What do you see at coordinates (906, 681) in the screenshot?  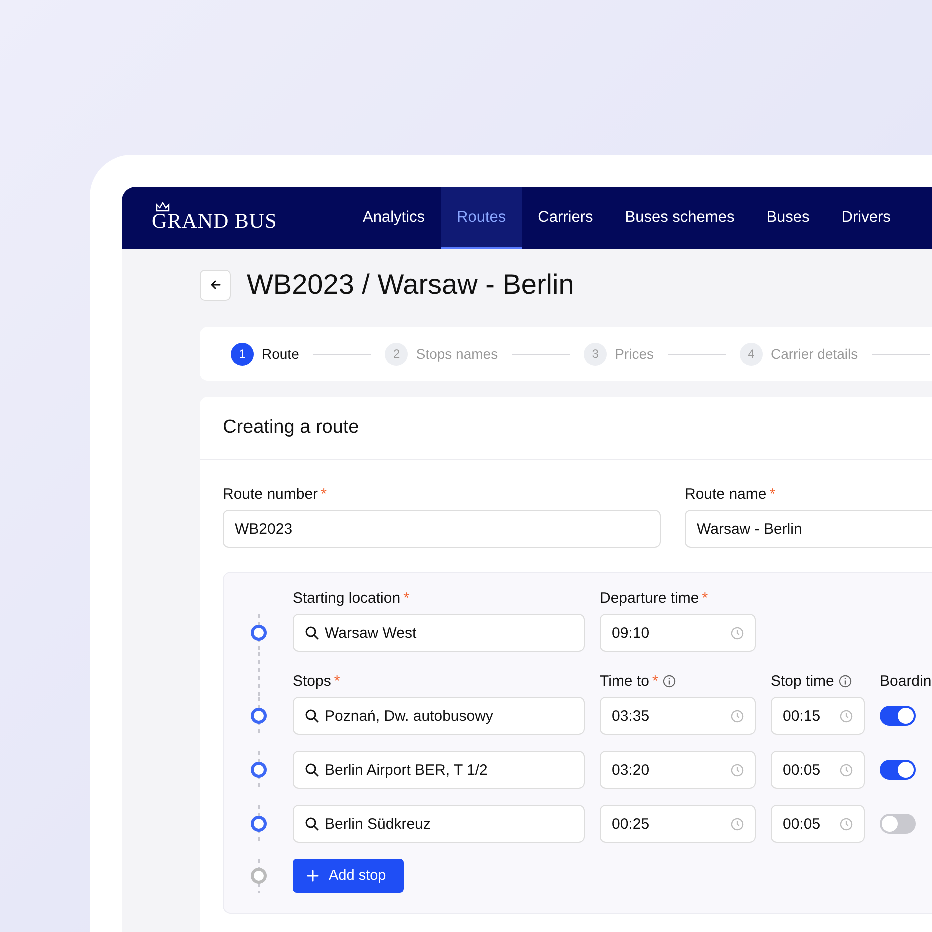 I see `column-label: Boardin` at bounding box center [906, 681].